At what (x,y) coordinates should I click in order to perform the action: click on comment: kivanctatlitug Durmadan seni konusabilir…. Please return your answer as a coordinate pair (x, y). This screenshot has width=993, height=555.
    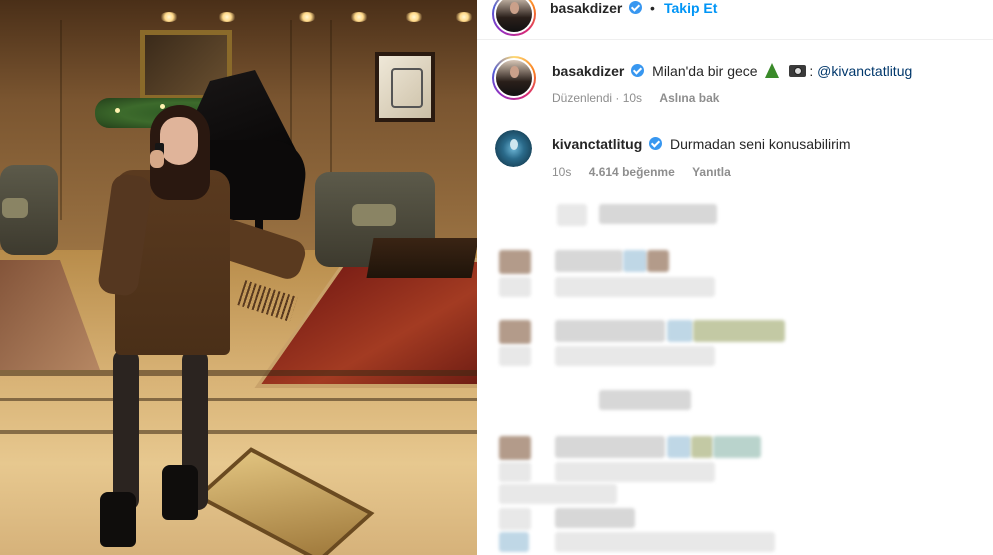
    Looking at the image, I should click on (701, 144).